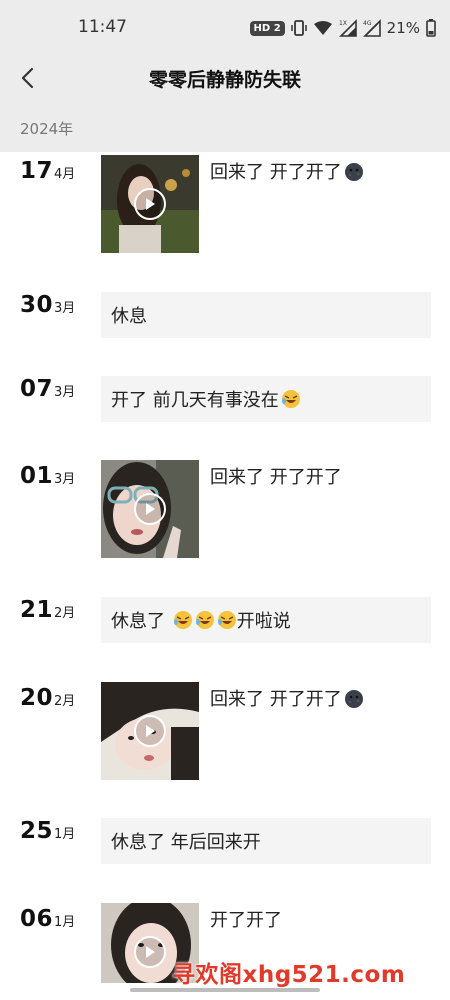 The height and width of the screenshot is (1000, 450). I want to click on entry-date: 01 3月, so click(47, 476).